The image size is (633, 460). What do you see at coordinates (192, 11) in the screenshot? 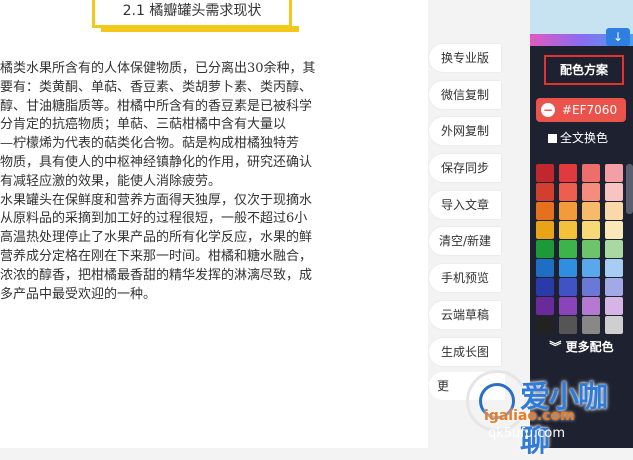
I see `section-heading: 2.1 橘瓣罐头需求现状` at bounding box center [192, 11].